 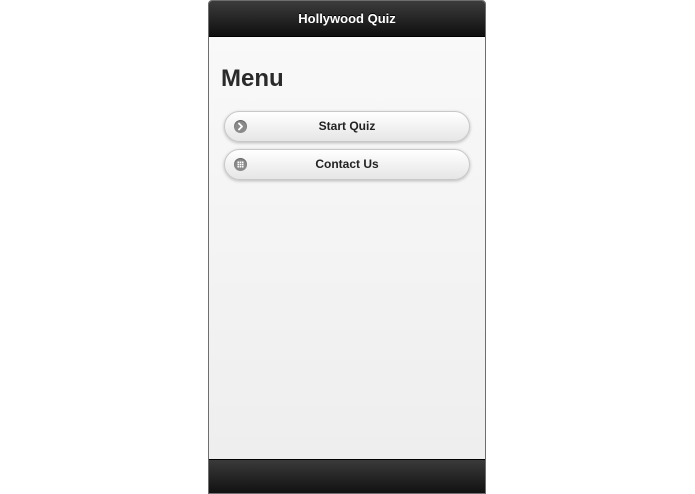 I want to click on contact-us-button: Contact Us, so click(x=347, y=164).